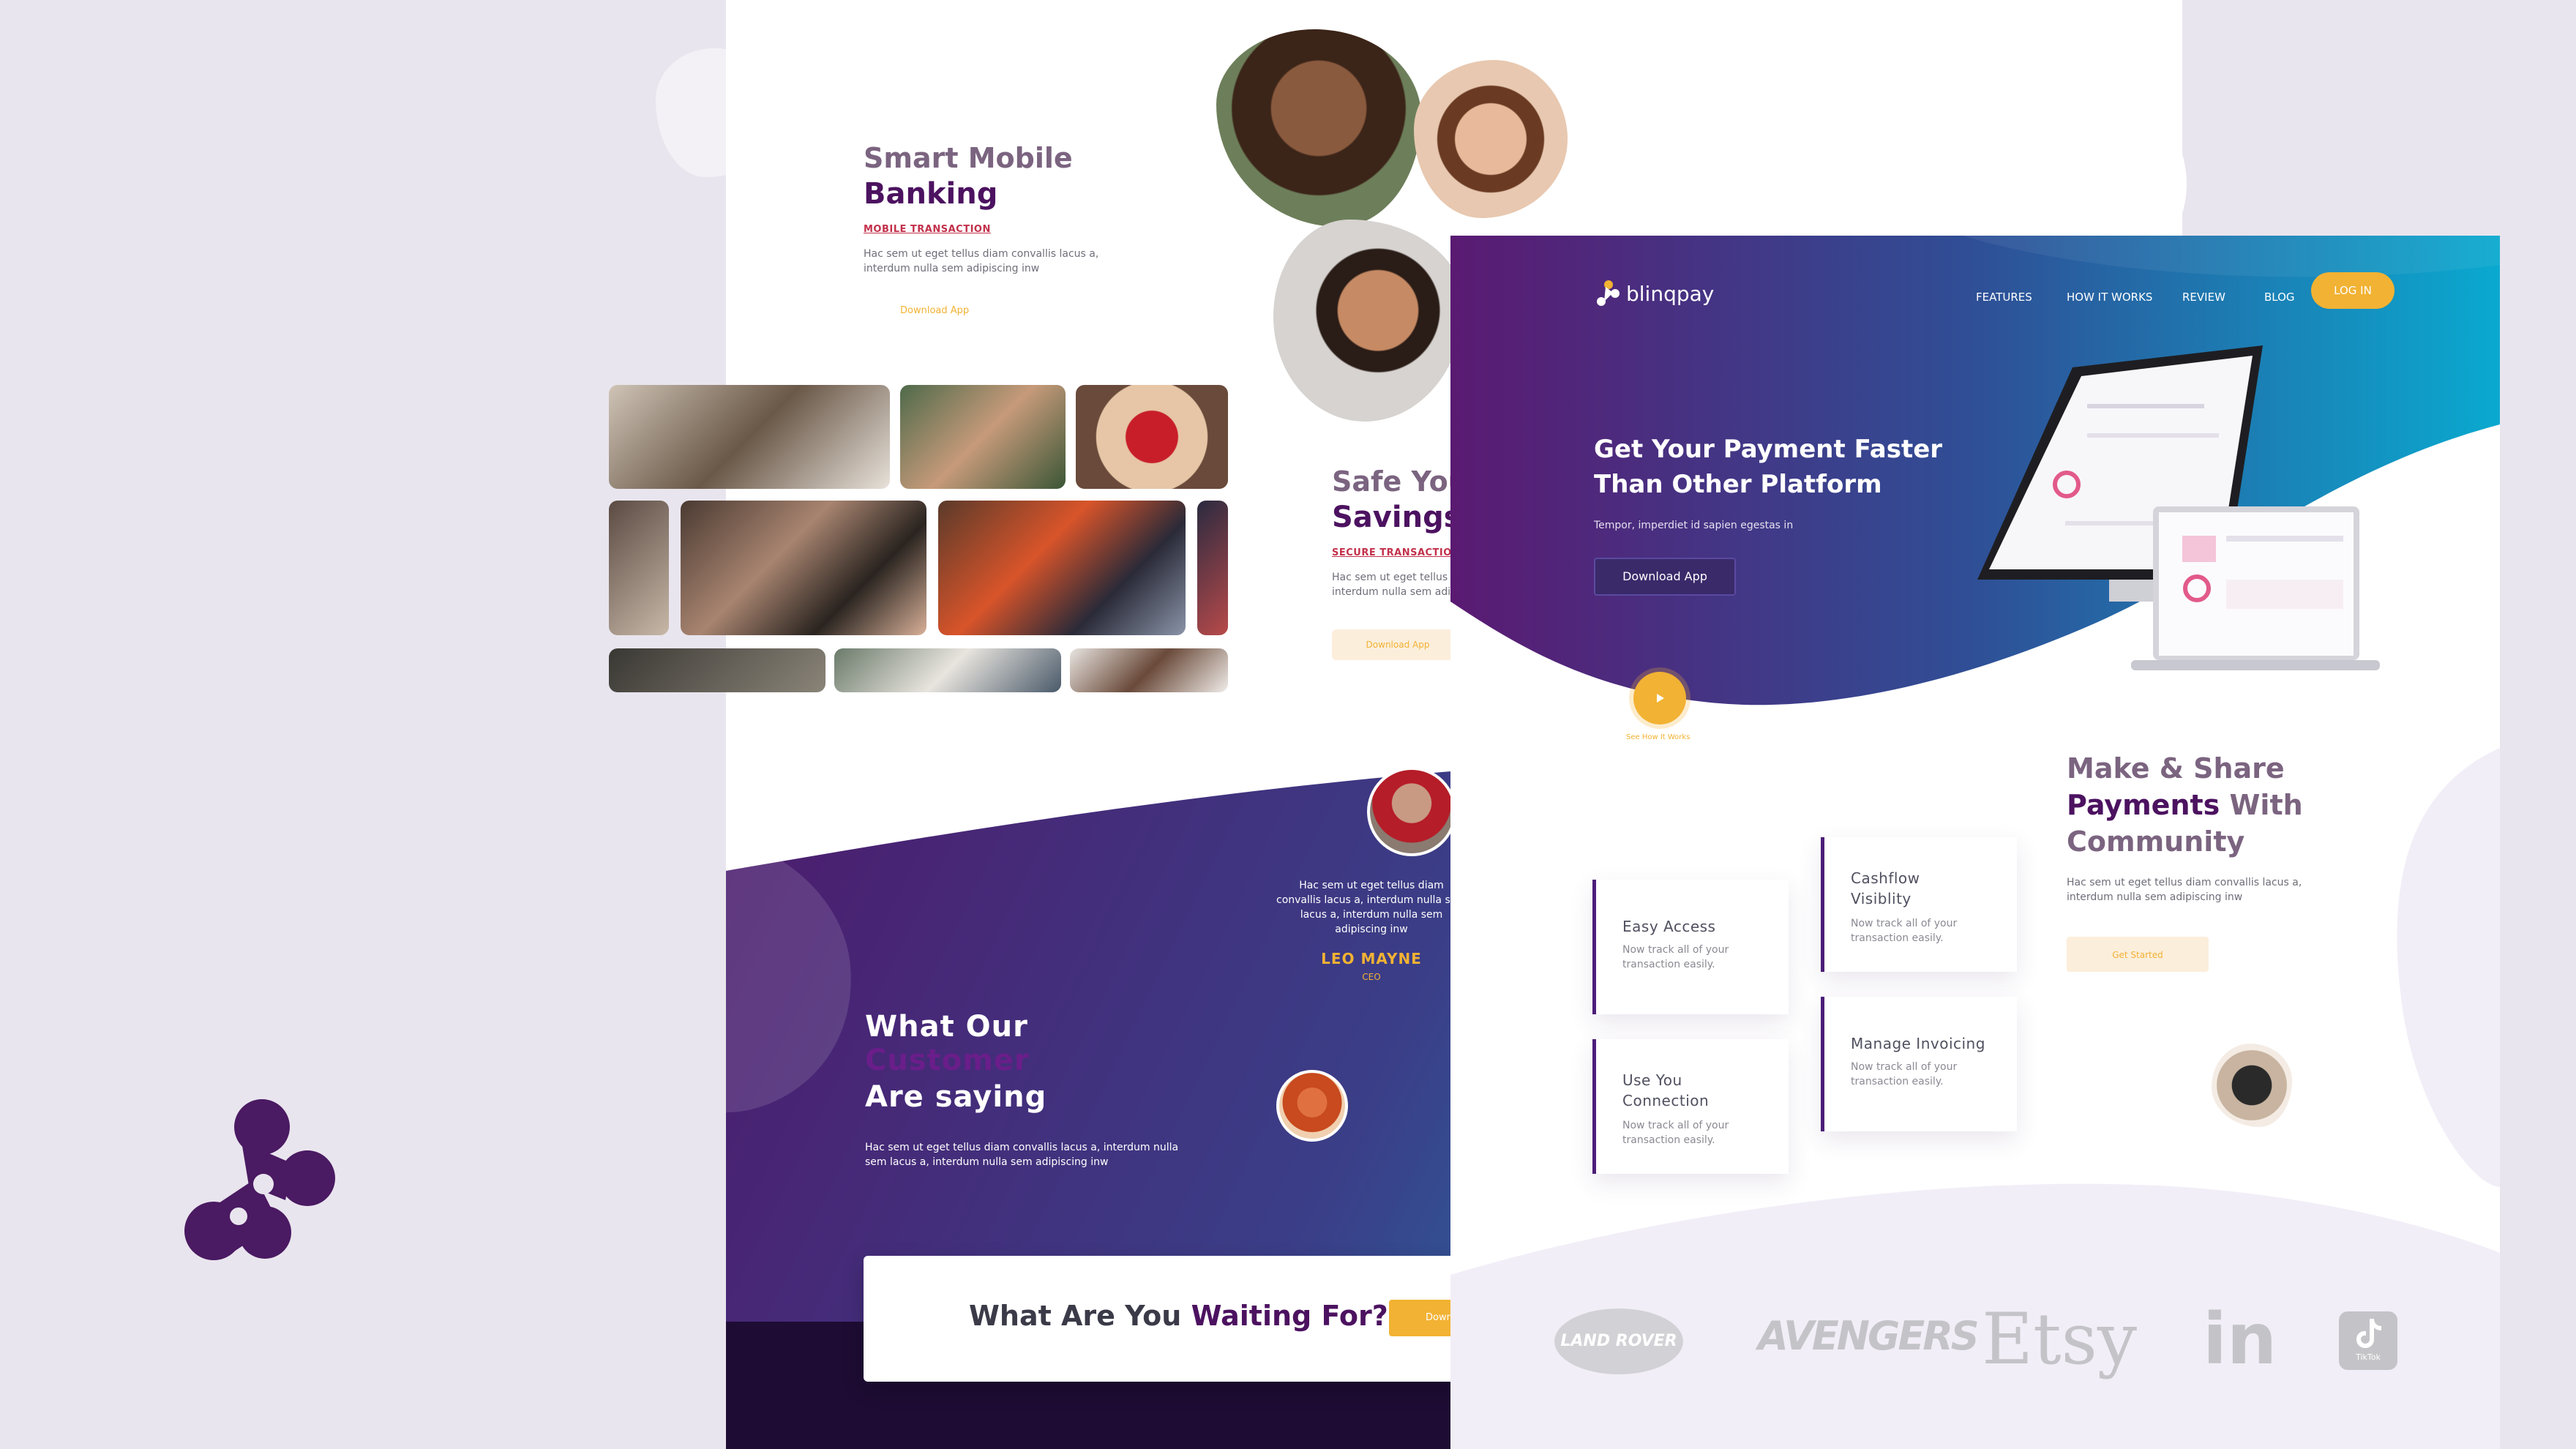  What do you see at coordinates (639, 568) in the screenshot?
I see `photo-partial-left` at bounding box center [639, 568].